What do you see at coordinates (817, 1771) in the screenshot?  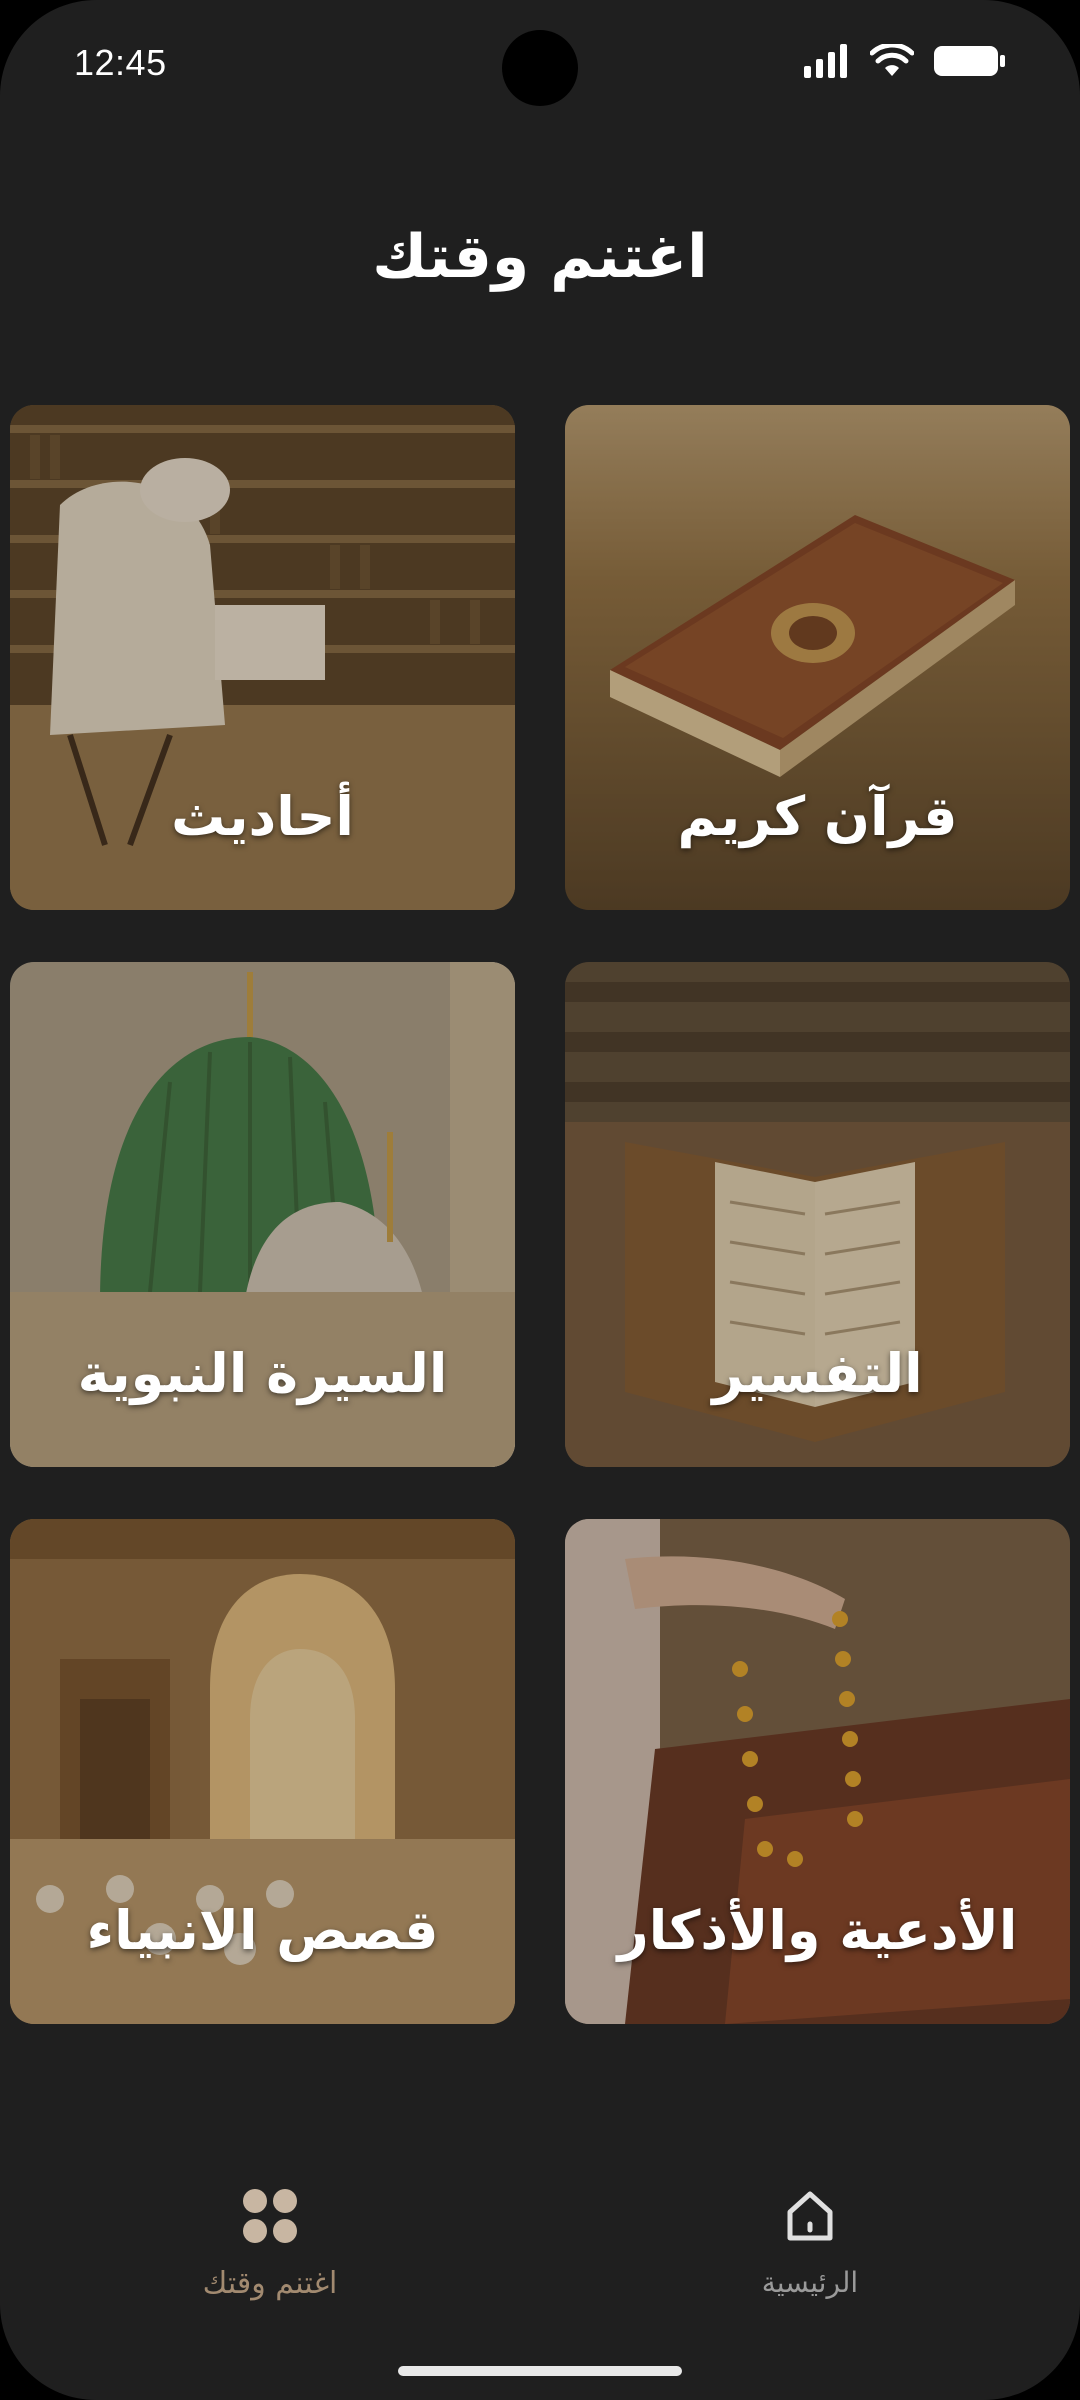 I see `category-card-adhkar: الأدعية والأذكار` at bounding box center [817, 1771].